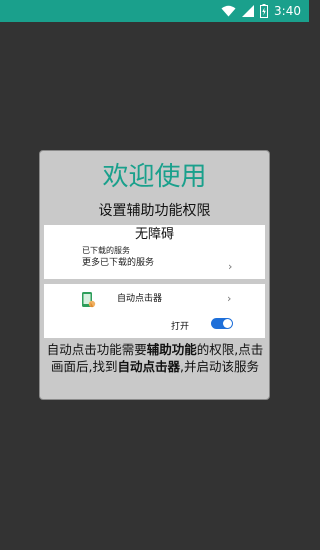 Image resolution: width=320 pixels, height=550 pixels. What do you see at coordinates (154, 211) in the screenshot?
I see `dialog-subtitle: 设置辅助功能权限` at bounding box center [154, 211].